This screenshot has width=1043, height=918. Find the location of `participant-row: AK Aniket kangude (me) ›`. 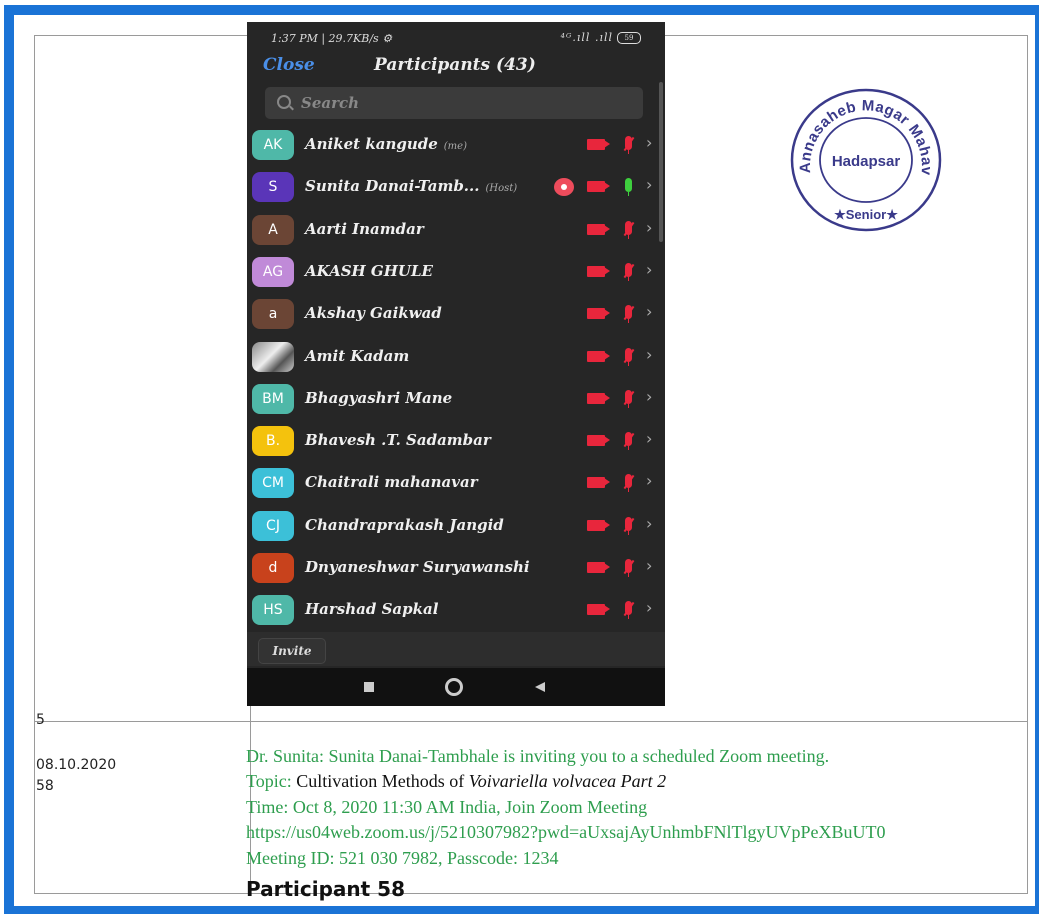

participant-row: AK Aniket kangude (me) › is located at coordinates (456, 145).